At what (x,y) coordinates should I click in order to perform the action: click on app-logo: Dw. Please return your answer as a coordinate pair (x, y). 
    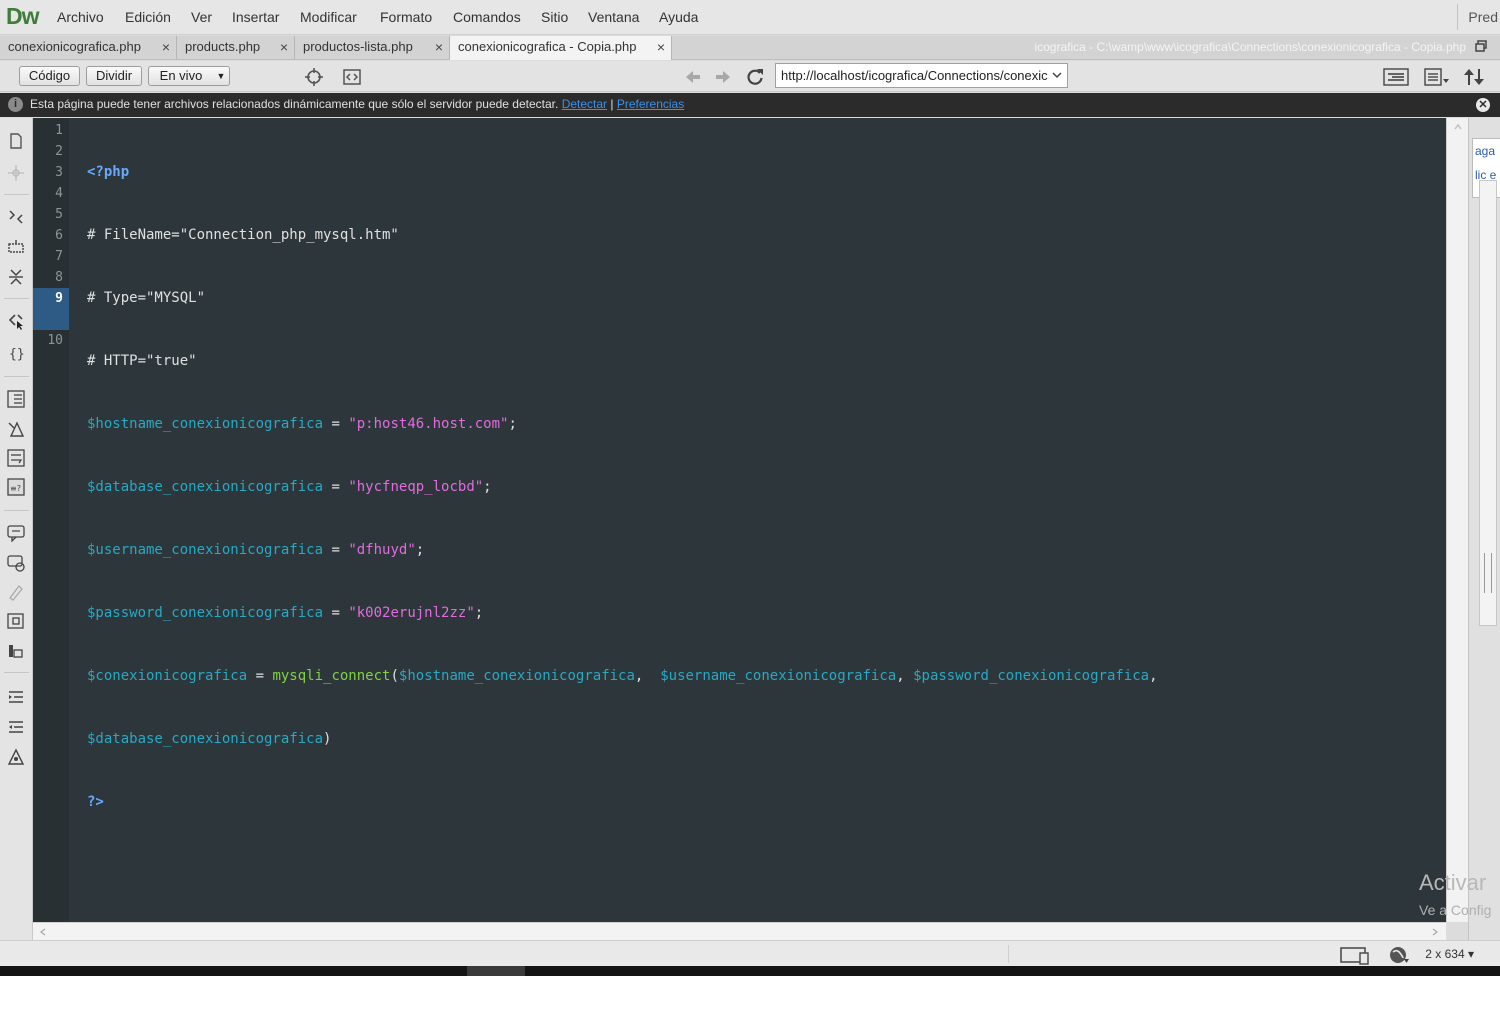
    Looking at the image, I should click on (22, 16).